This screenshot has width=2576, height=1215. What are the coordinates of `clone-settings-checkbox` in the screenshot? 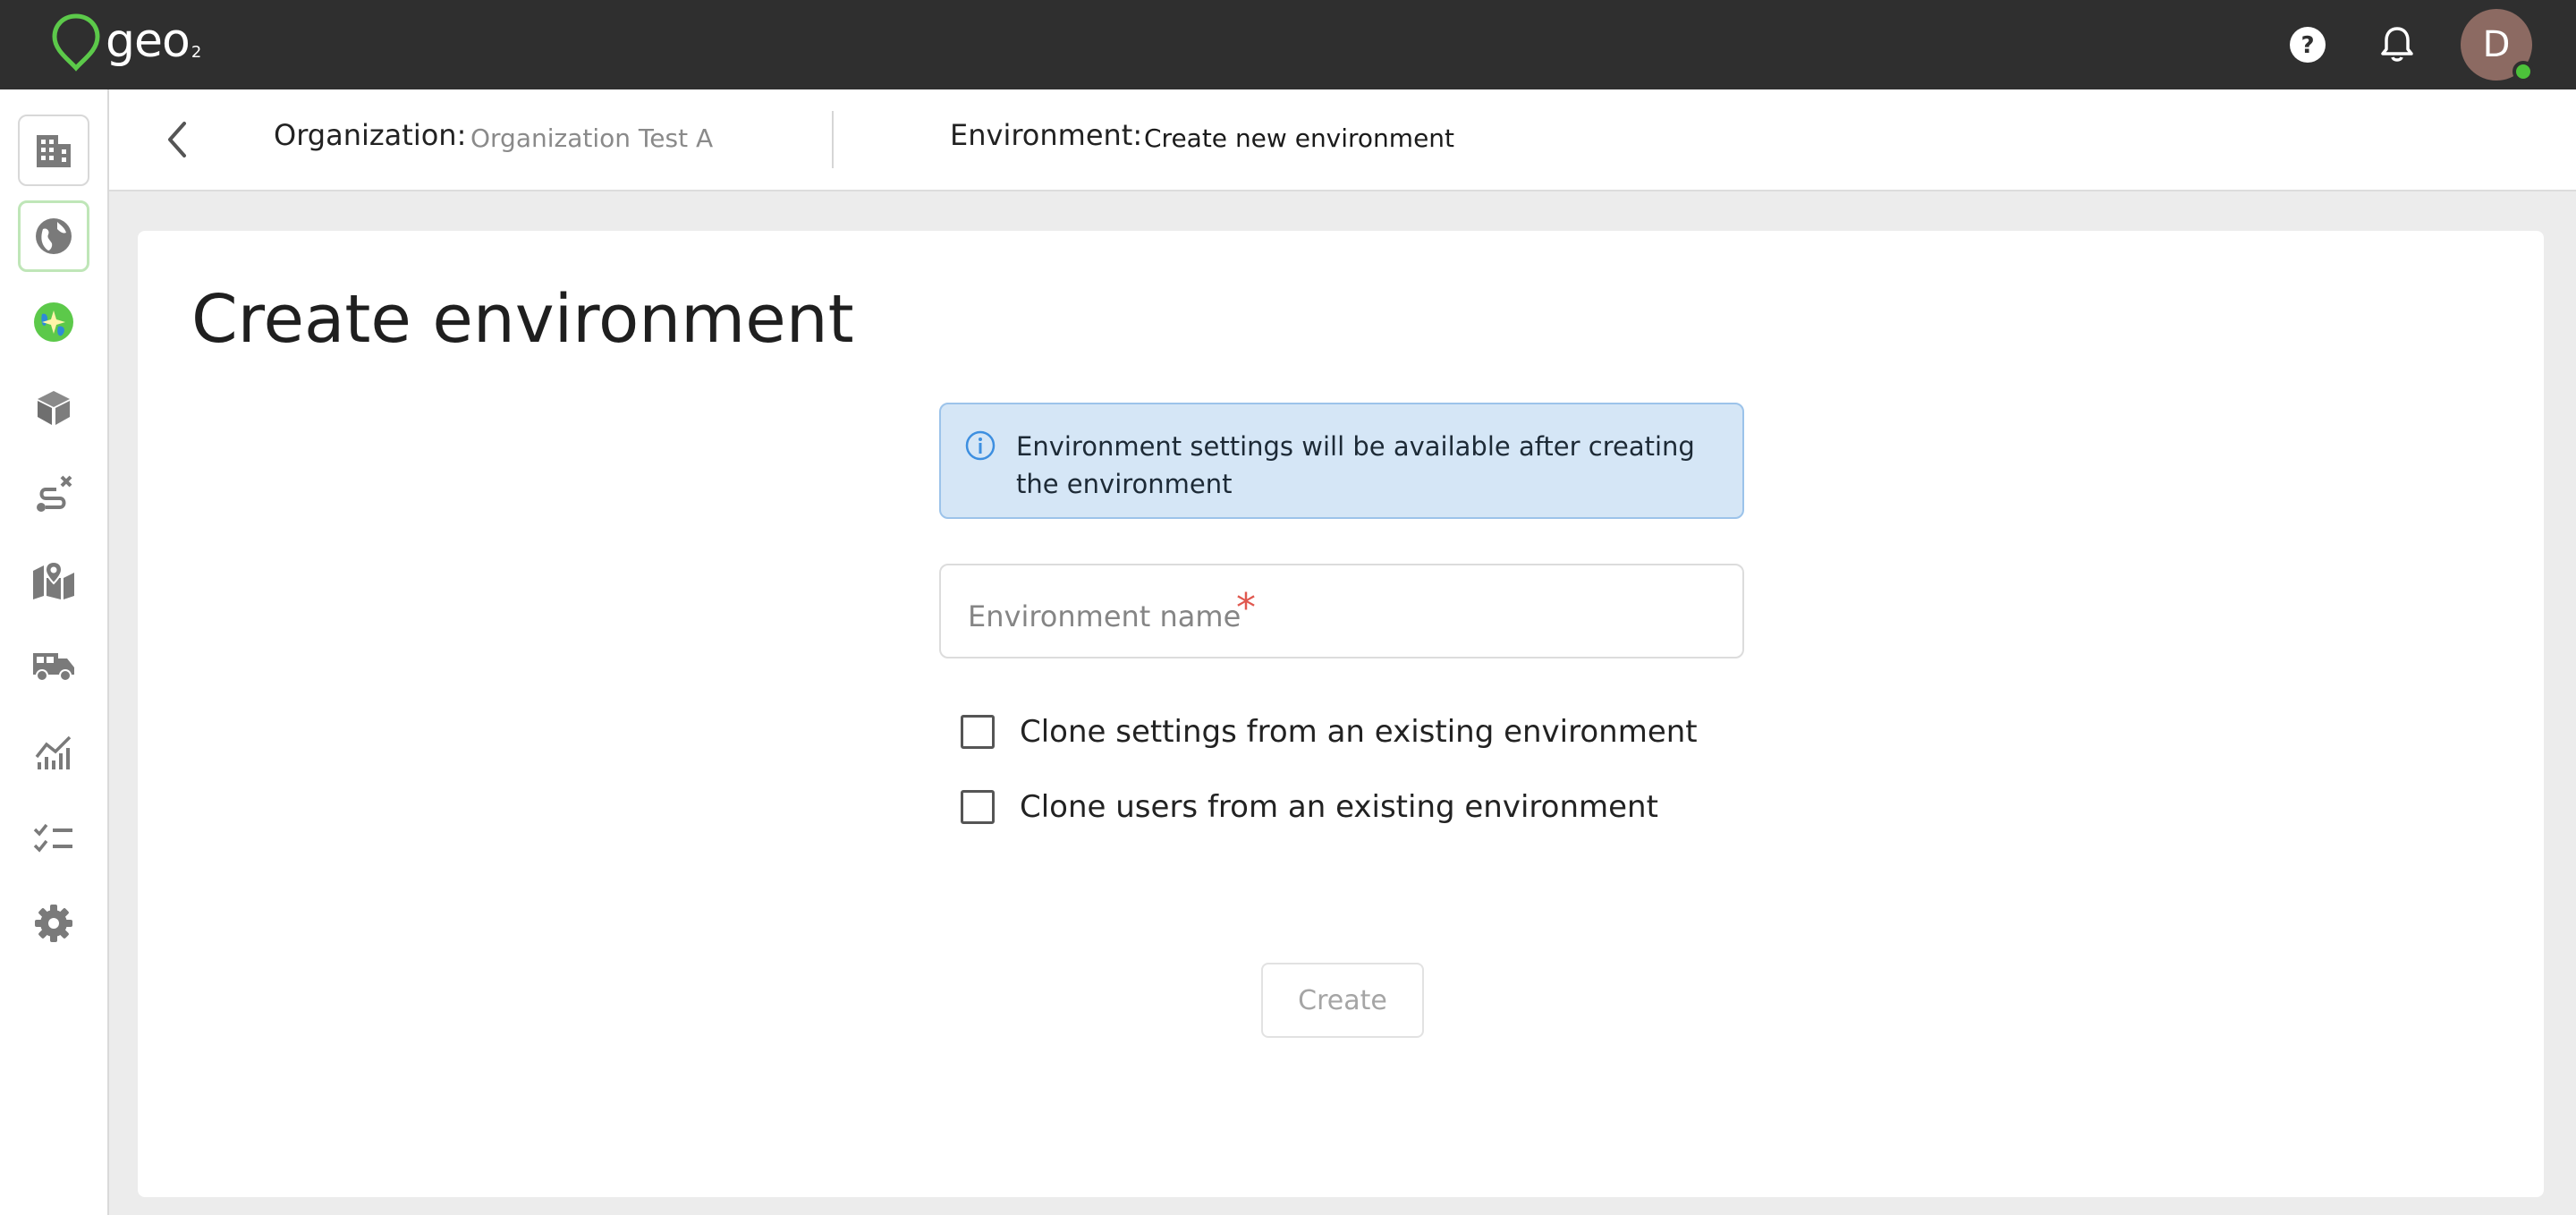 It's located at (978, 732).